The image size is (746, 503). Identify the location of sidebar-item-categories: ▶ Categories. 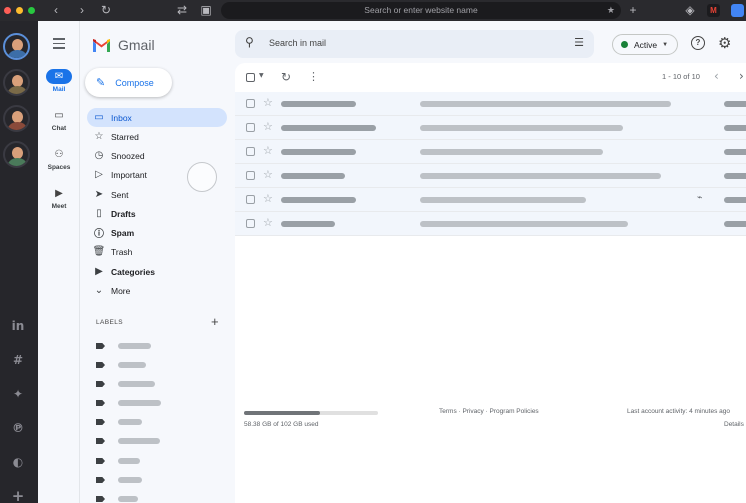
(157, 271).